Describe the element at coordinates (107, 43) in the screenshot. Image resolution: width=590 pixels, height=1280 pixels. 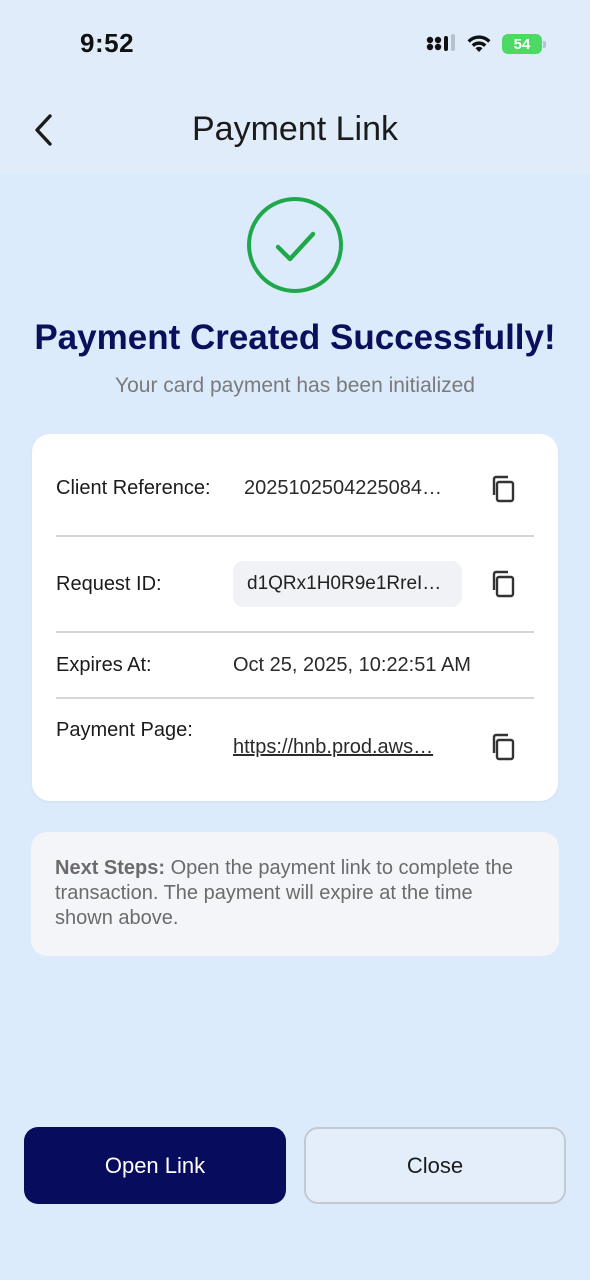
I see `status-time: 9:52` at that location.